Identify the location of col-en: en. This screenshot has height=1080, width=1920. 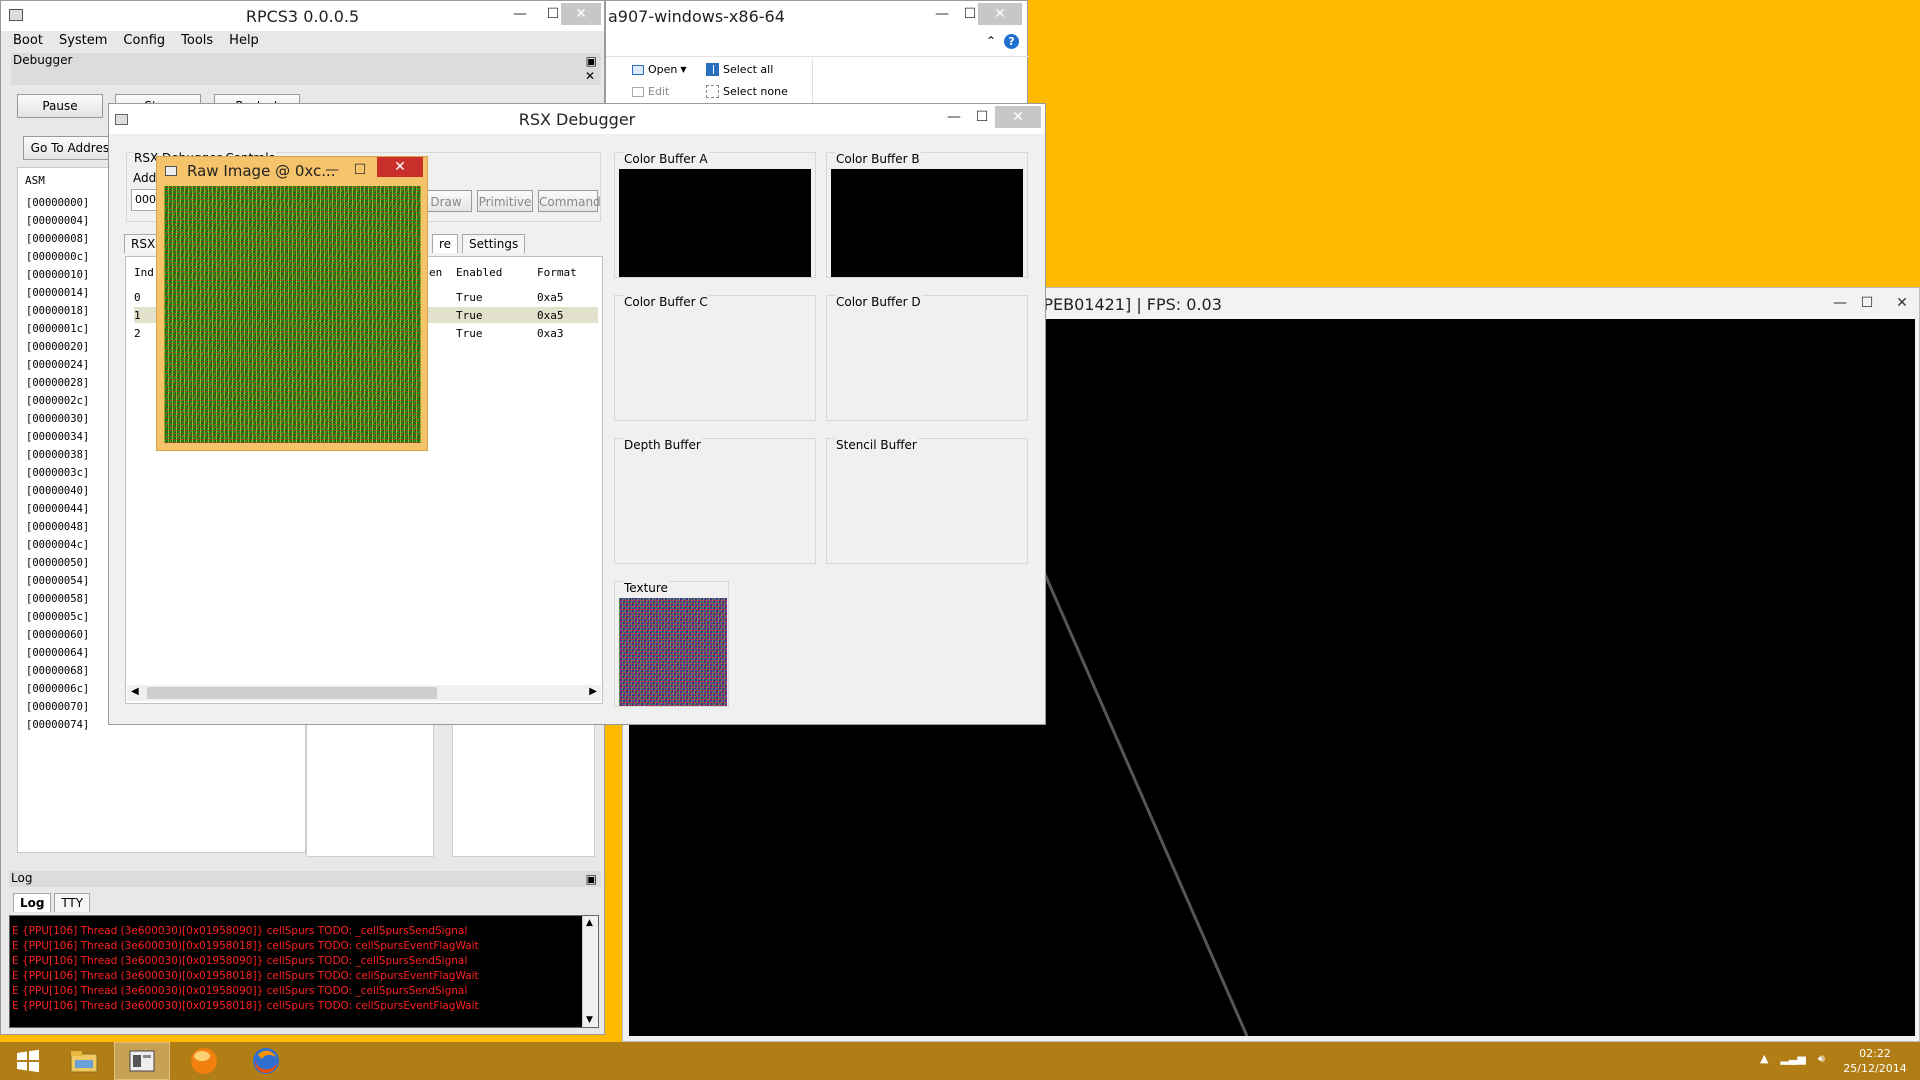
(436, 272).